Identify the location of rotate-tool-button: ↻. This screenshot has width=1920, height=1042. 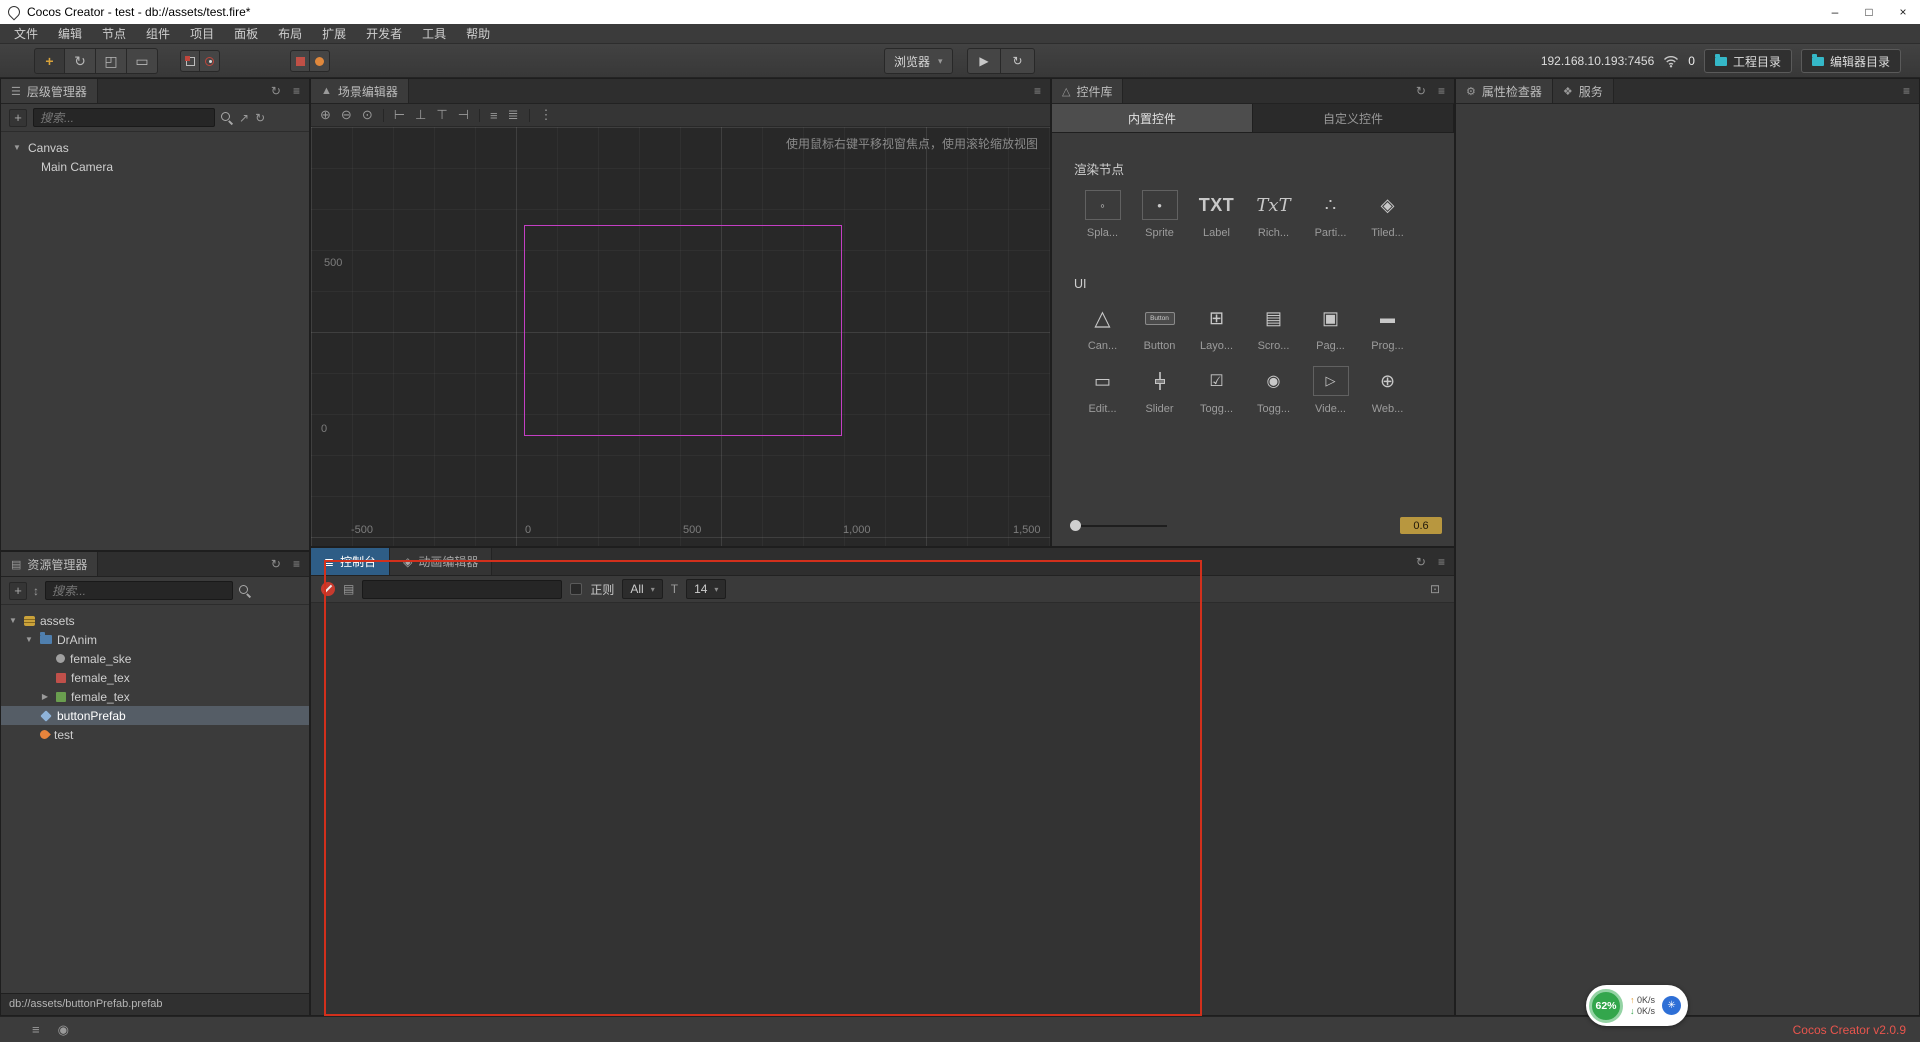
(80, 61).